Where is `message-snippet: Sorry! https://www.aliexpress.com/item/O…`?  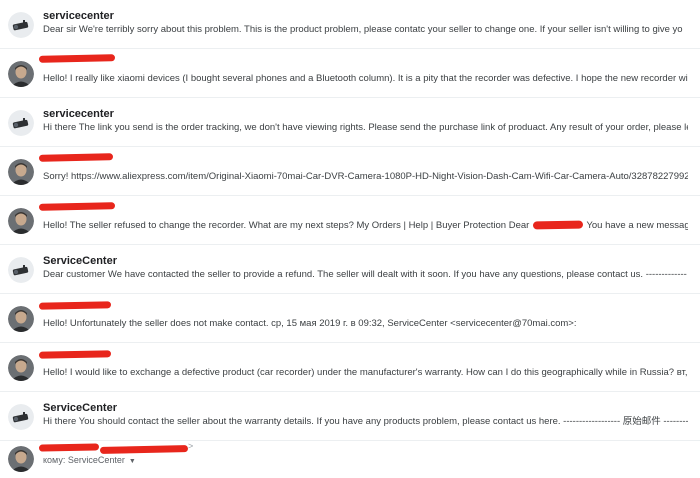
message-snippet: Sorry! https://www.aliexpress.com/item/O… is located at coordinates (365, 176).